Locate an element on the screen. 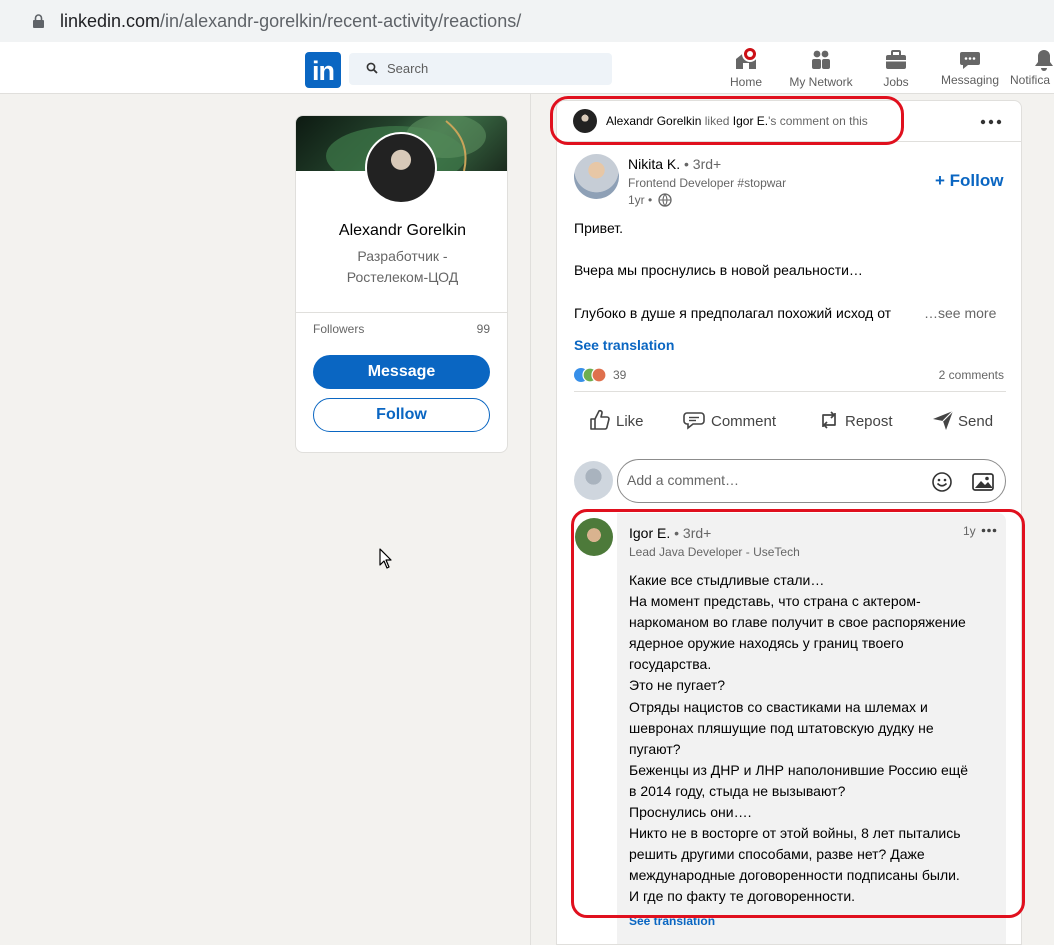  highlight-activity-header is located at coordinates (727, 120).